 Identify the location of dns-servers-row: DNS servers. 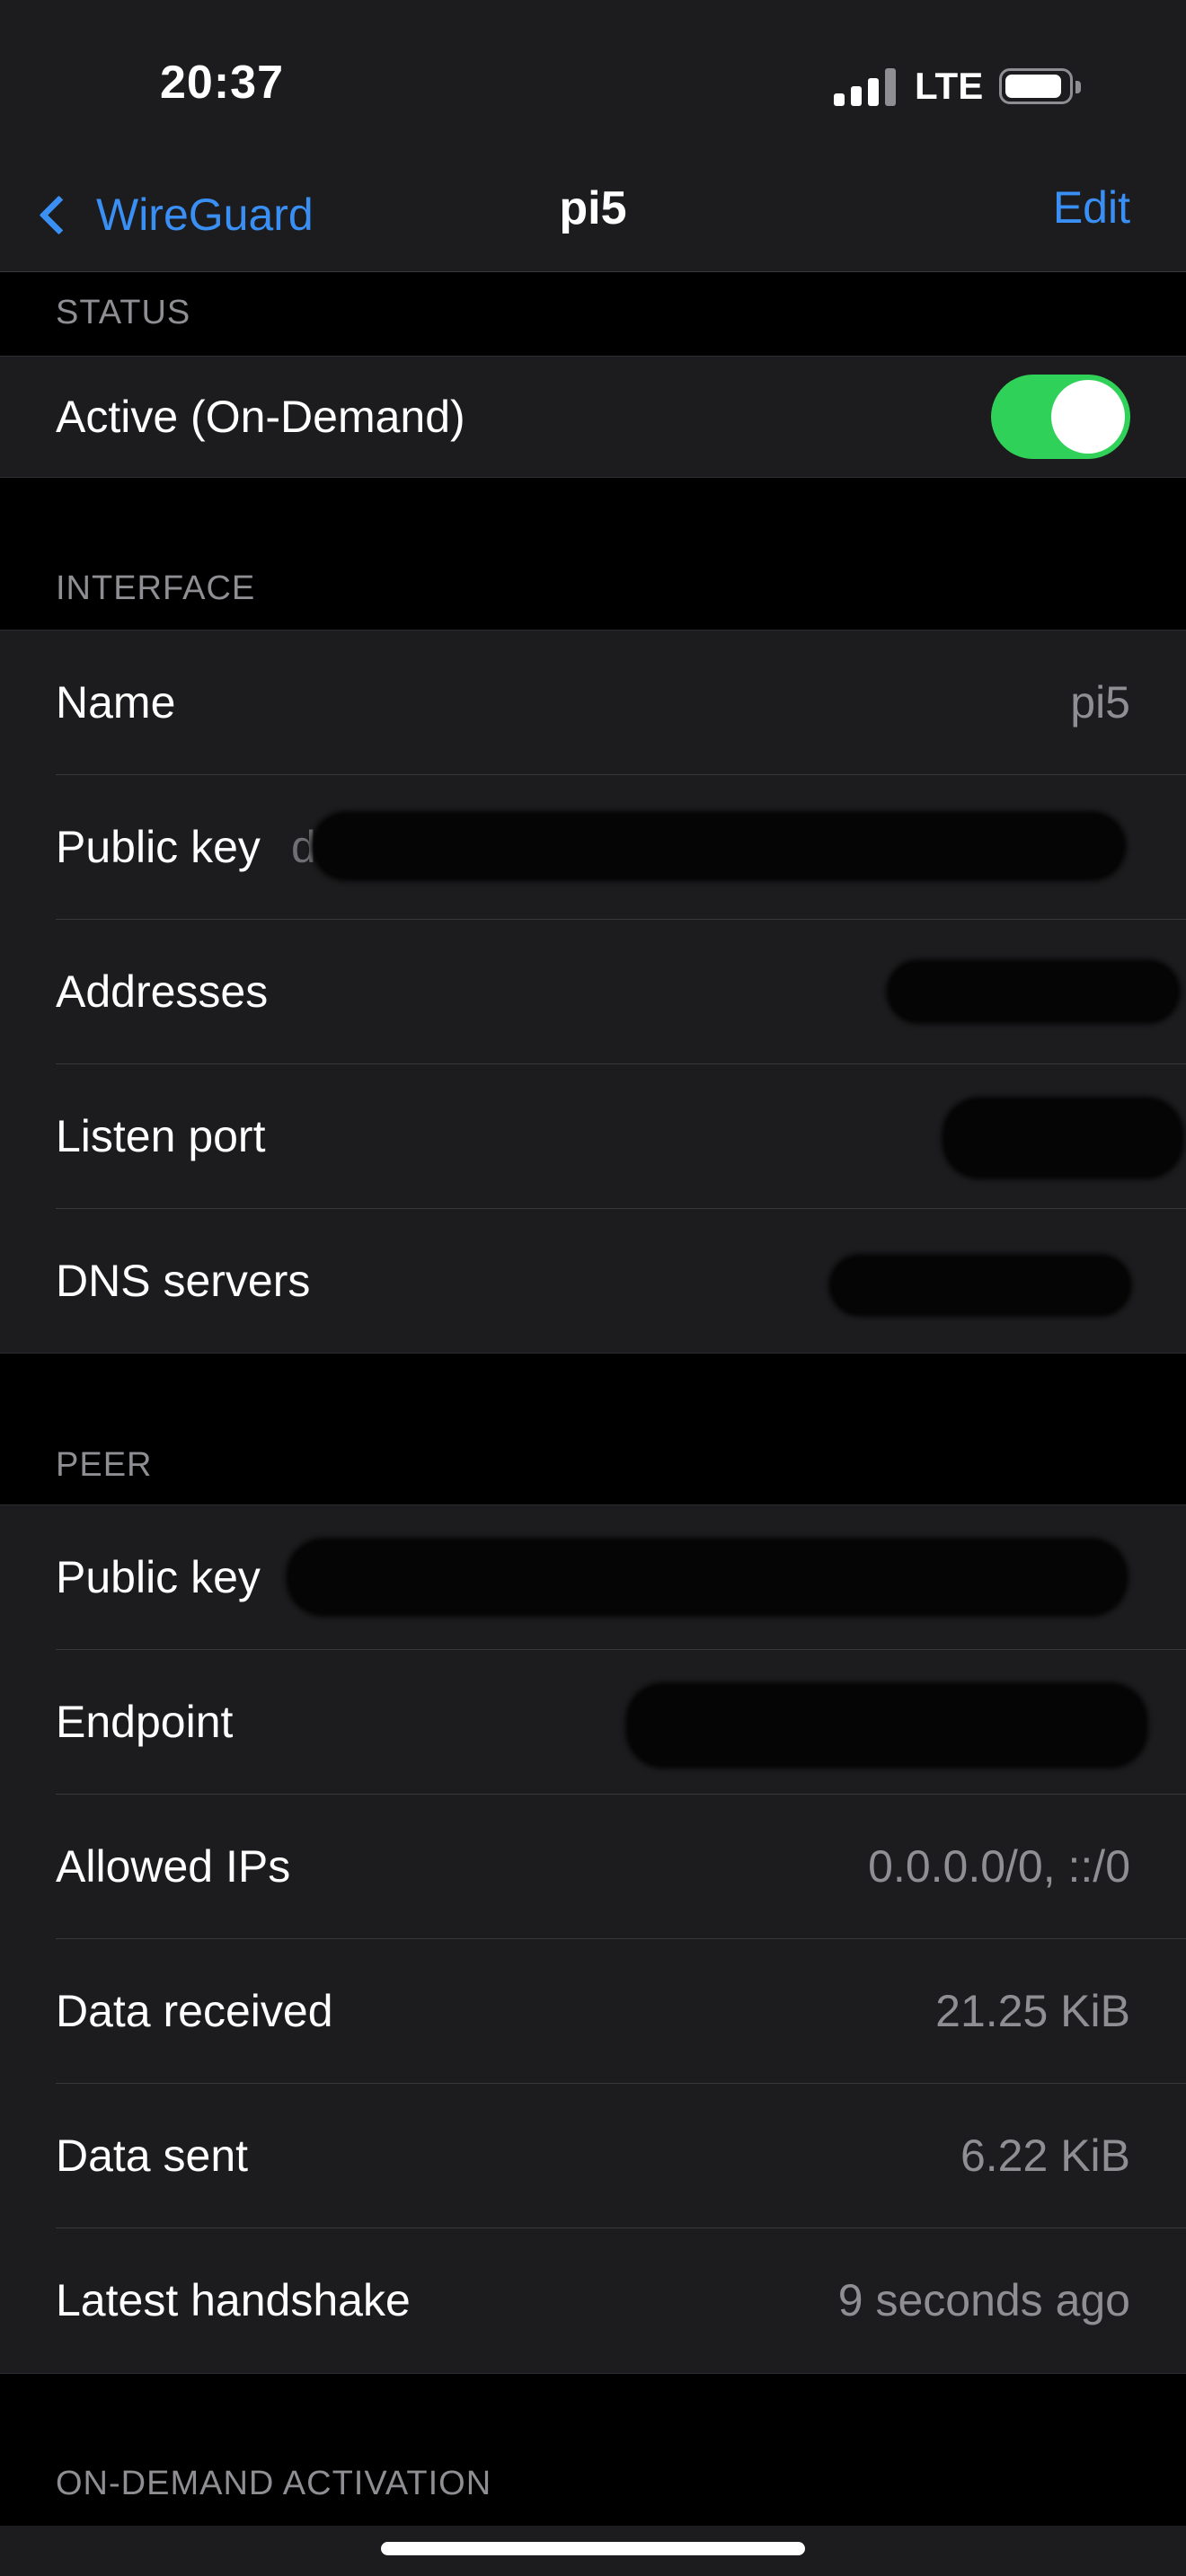
(593, 1281).